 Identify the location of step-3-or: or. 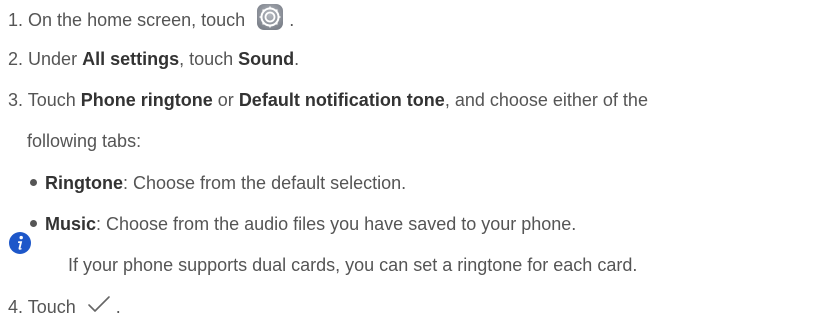
(225, 100).